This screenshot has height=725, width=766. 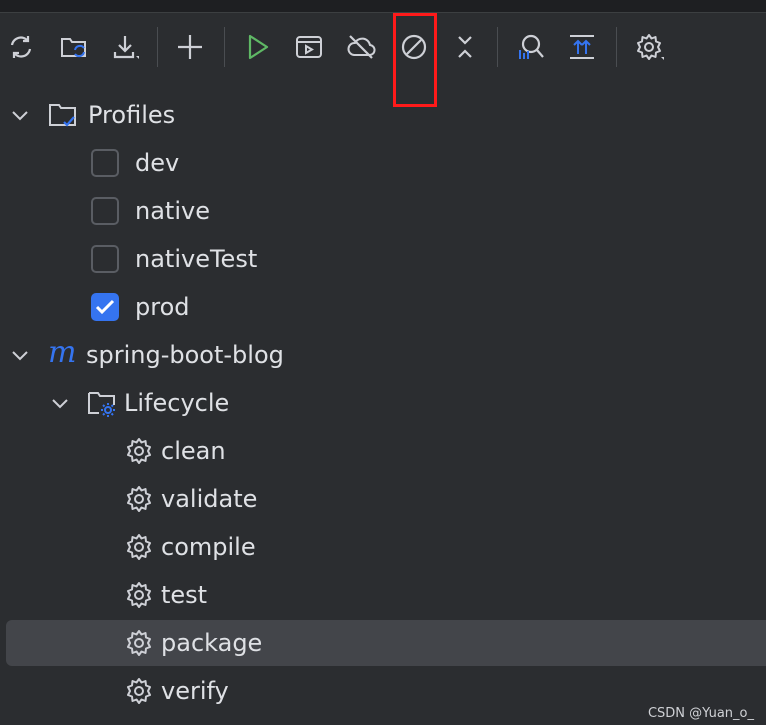 I want to click on reload-icon, so click(x=21, y=47).